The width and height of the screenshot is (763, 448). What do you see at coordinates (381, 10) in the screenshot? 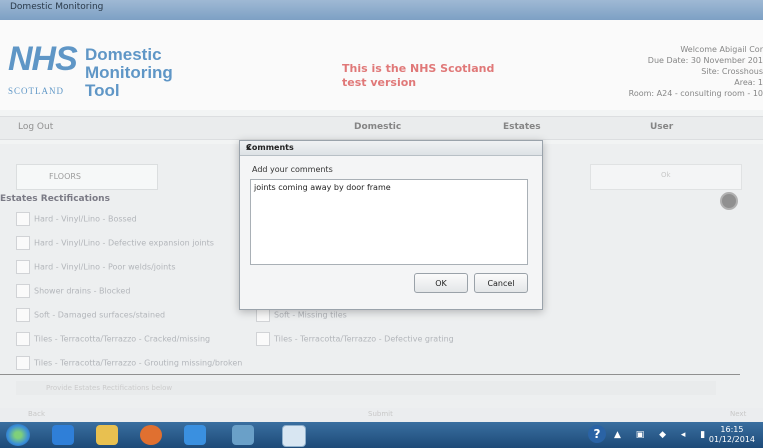
I see `window-titlebar: Domestic Monitoring` at bounding box center [381, 10].